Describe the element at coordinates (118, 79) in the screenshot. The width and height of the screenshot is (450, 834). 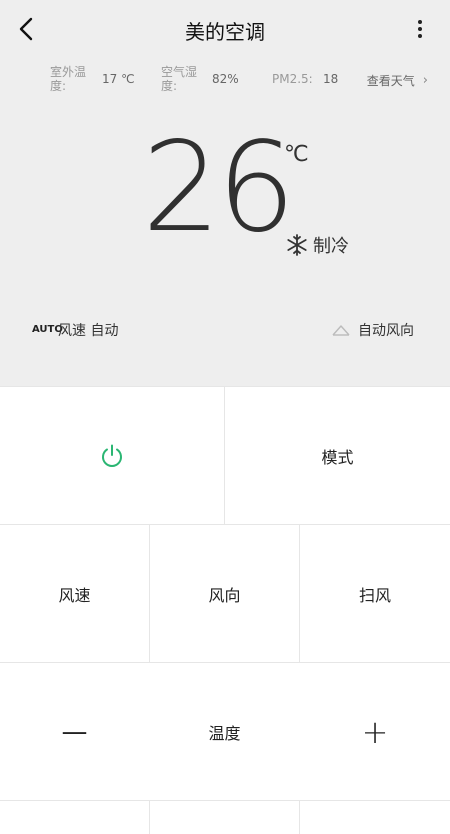
I see `outdoor-temp-value: 17 ℃` at that location.